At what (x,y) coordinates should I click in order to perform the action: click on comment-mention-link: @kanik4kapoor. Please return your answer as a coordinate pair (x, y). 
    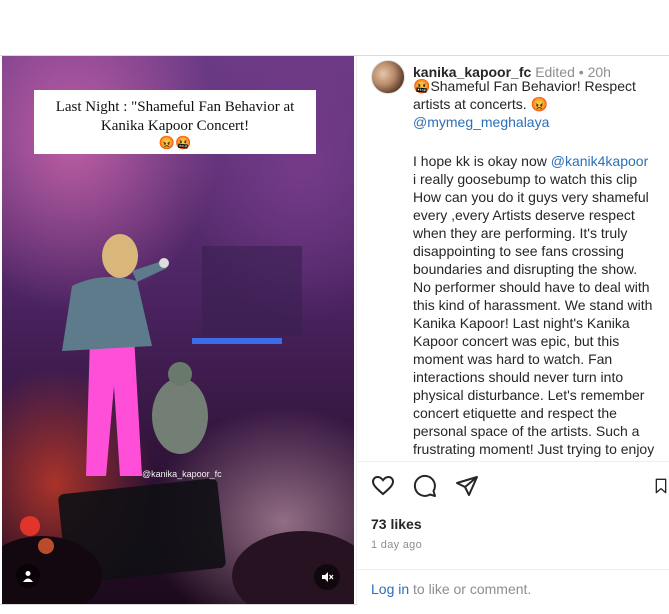
    Looking at the image, I should click on (600, 161).